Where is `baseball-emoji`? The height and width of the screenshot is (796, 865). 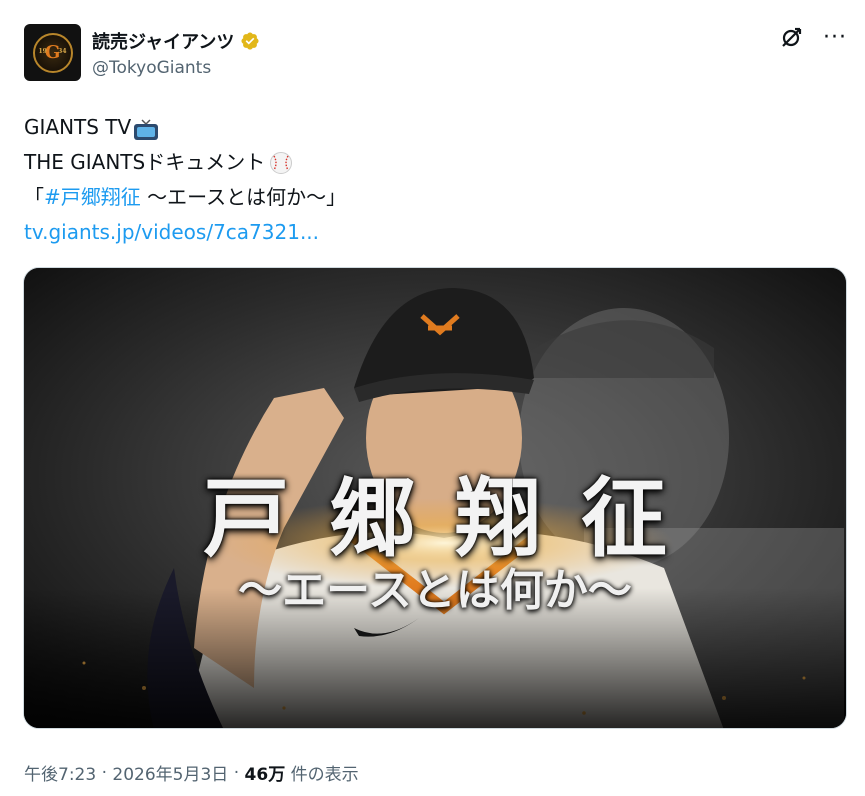 baseball-emoji is located at coordinates (281, 162).